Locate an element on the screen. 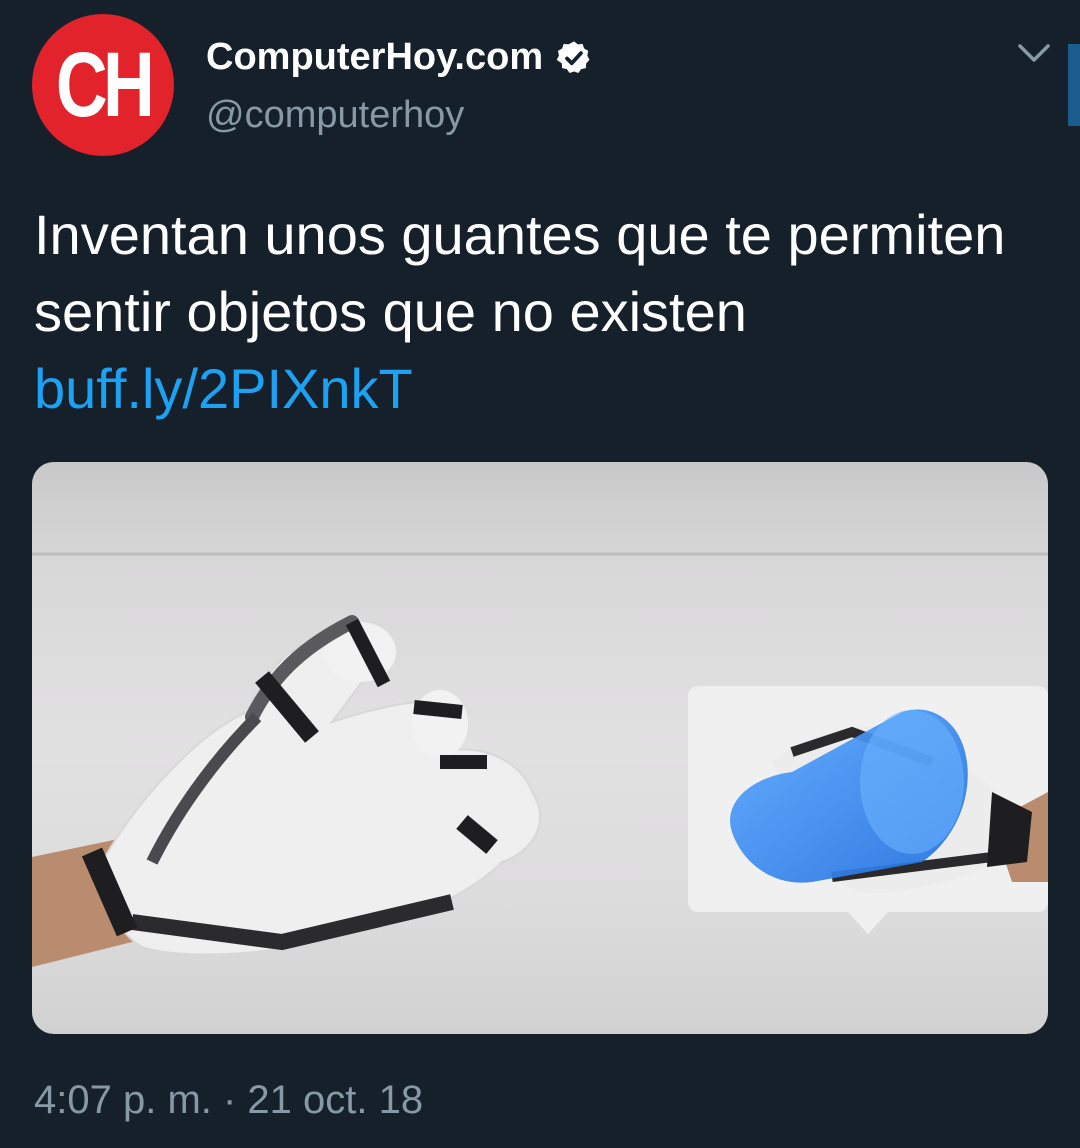 The width and height of the screenshot is (1080, 1148). tweet-timestamp: 4:07 p. m. · 21 oct. 18 is located at coordinates (228, 1100).